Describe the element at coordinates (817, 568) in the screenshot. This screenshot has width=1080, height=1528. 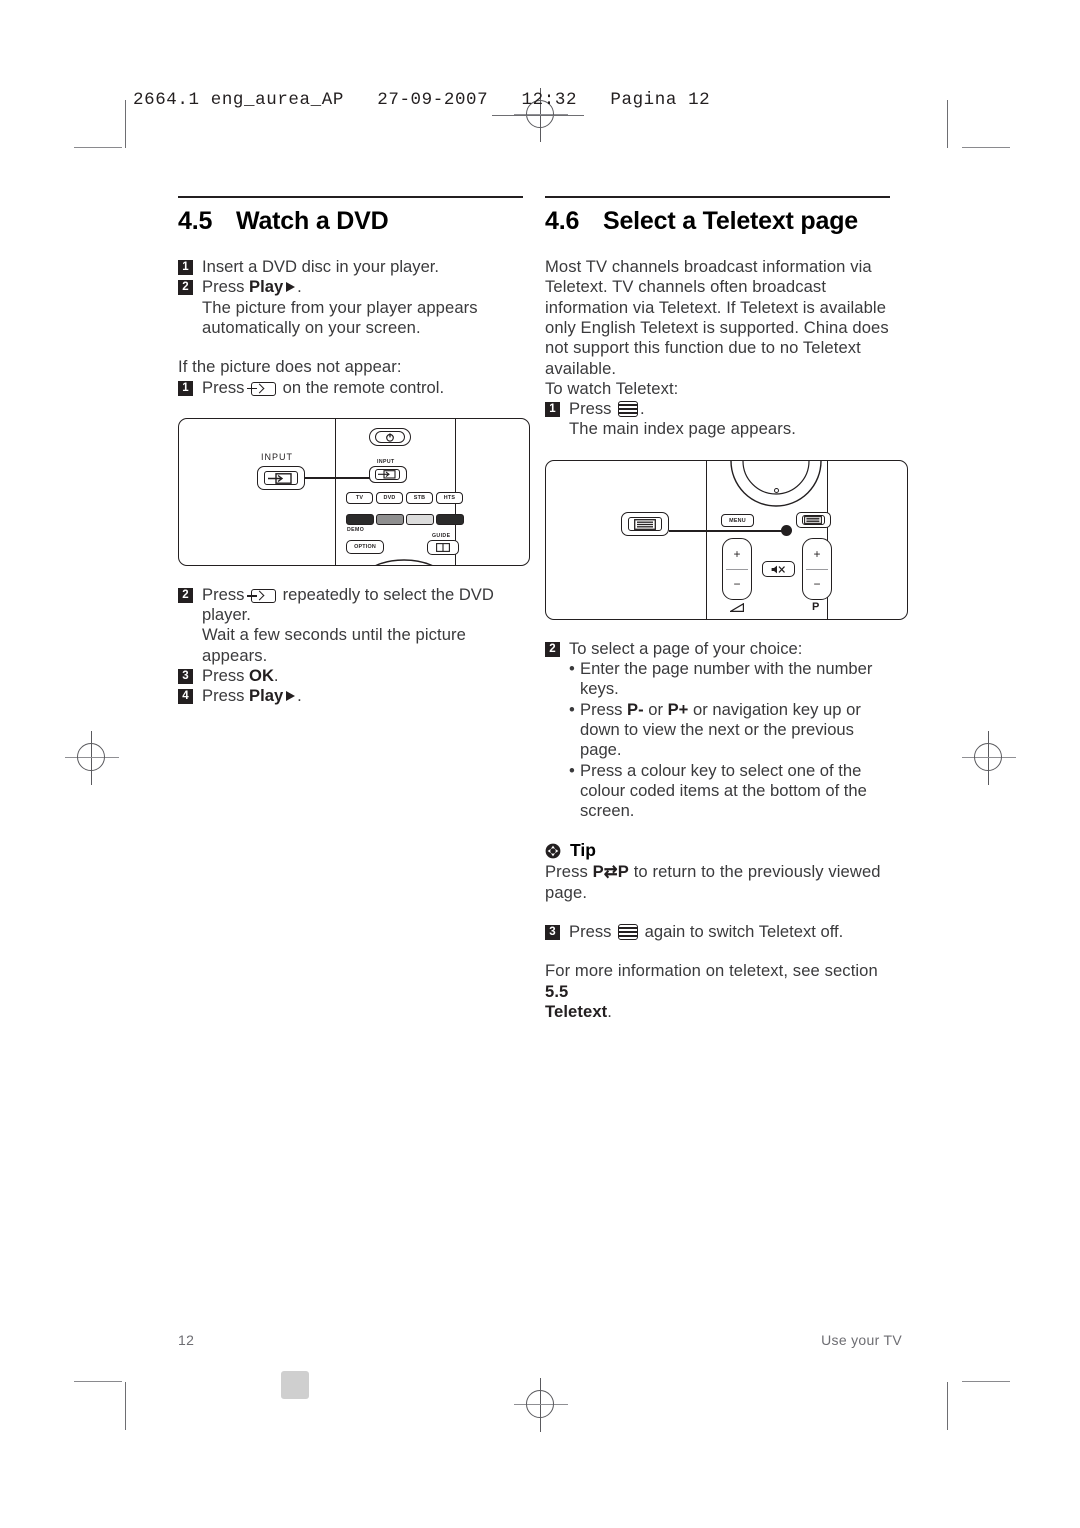
I see `program-rocker: + −` at that location.